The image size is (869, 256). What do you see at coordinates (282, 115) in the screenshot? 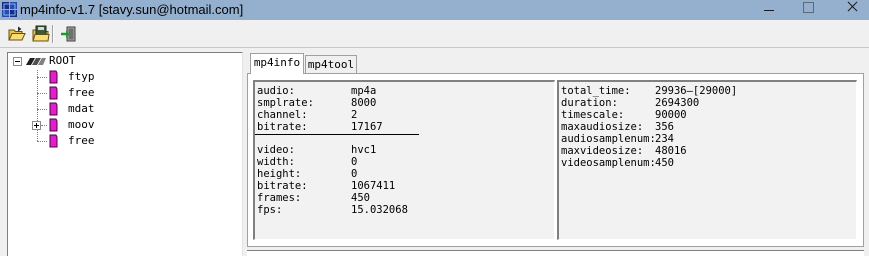
I see `info-key: channel:` at bounding box center [282, 115].